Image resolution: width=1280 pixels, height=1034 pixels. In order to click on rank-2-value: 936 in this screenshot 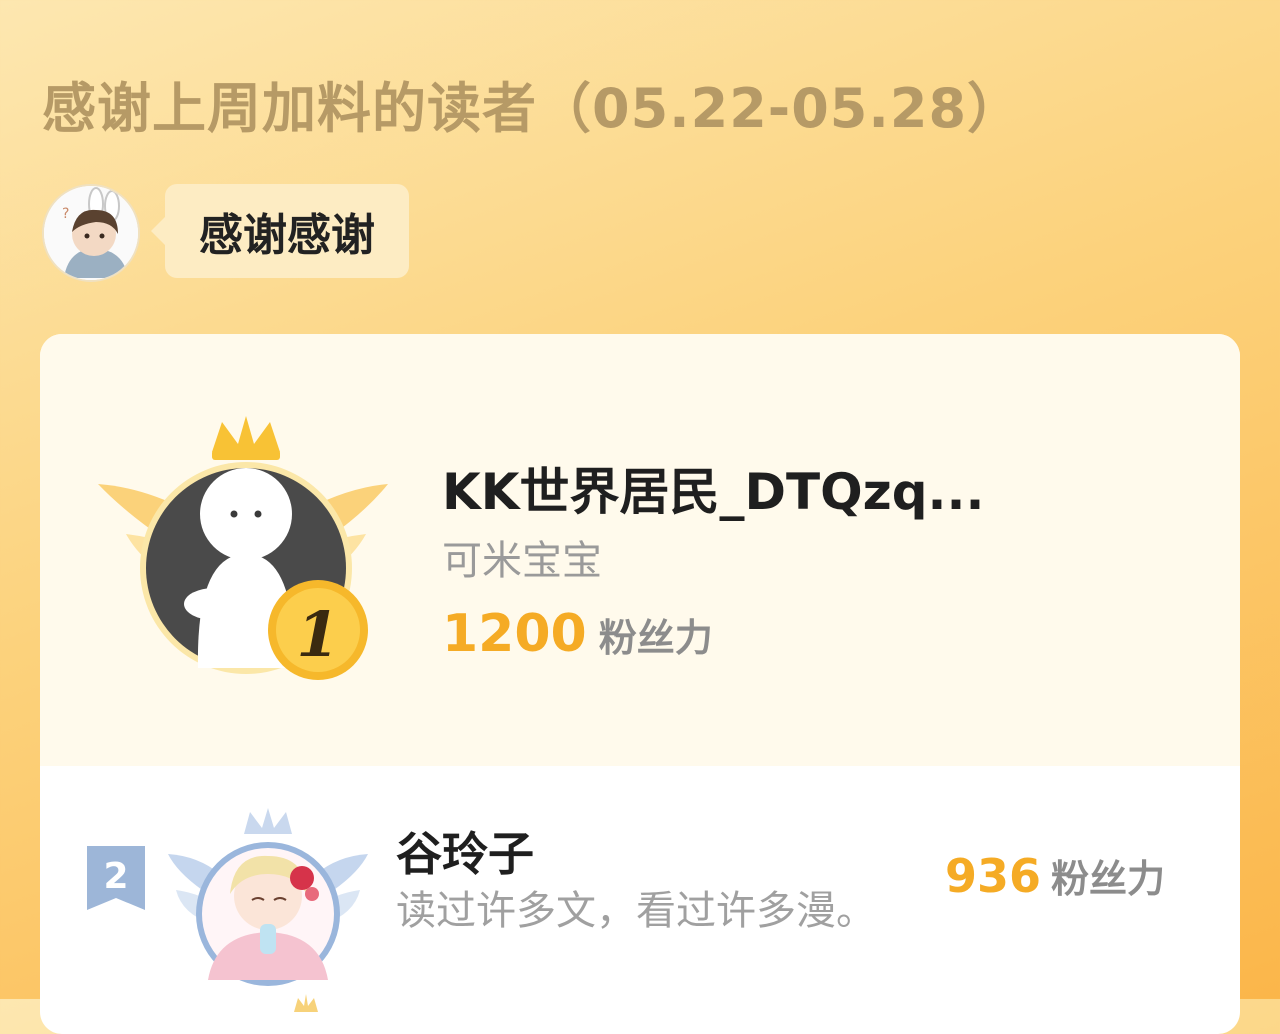, I will do `click(993, 876)`.